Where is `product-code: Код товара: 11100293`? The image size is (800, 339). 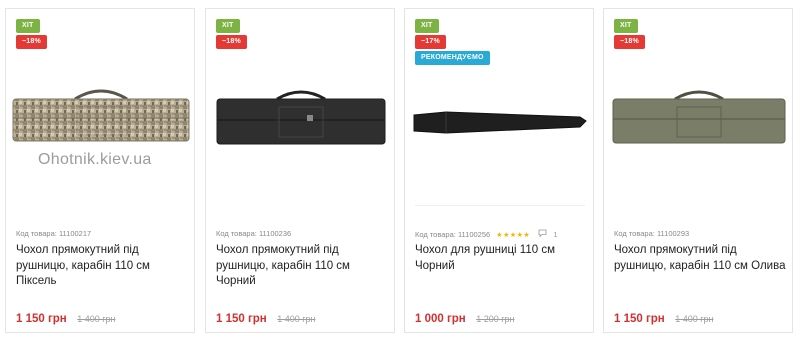
product-code: Код товара: 11100293 is located at coordinates (652, 233).